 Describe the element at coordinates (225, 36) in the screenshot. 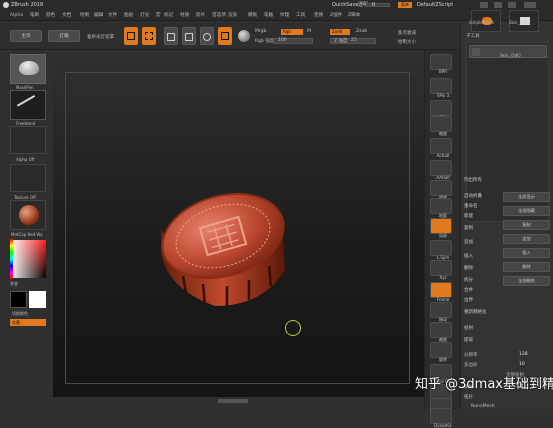

I see `polyframe-button` at that location.